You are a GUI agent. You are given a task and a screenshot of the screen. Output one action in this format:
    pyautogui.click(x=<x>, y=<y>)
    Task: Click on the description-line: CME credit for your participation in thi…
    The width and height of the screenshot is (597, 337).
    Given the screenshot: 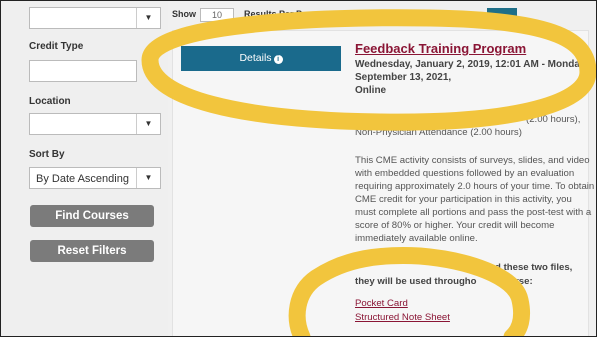 What is the action you would take?
    pyautogui.click(x=463, y=199)
    